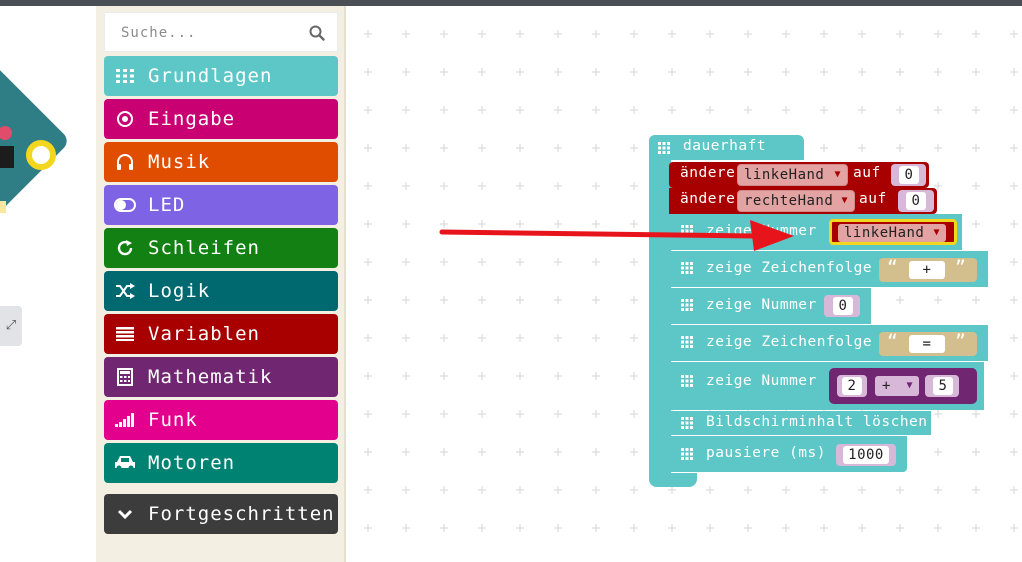  Describe the element at coordinates (48, 284) in the screenshot. I see `simulator-panel: ⤢` at that location.